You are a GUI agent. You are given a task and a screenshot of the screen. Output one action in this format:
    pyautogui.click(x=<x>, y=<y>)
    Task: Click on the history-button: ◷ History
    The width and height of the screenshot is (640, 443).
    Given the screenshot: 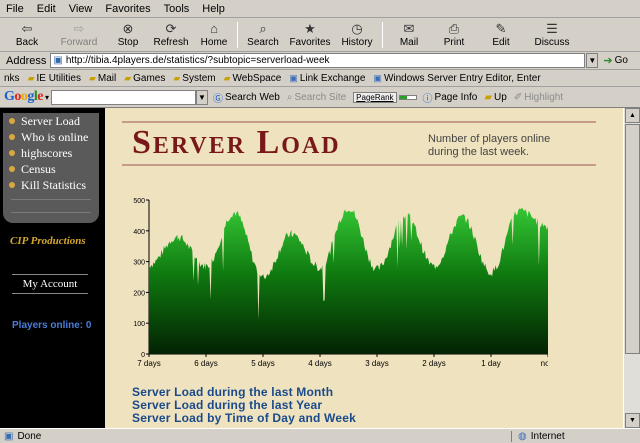 What is the action you would take?
    pyautogui.click(x=357, y=35)
    